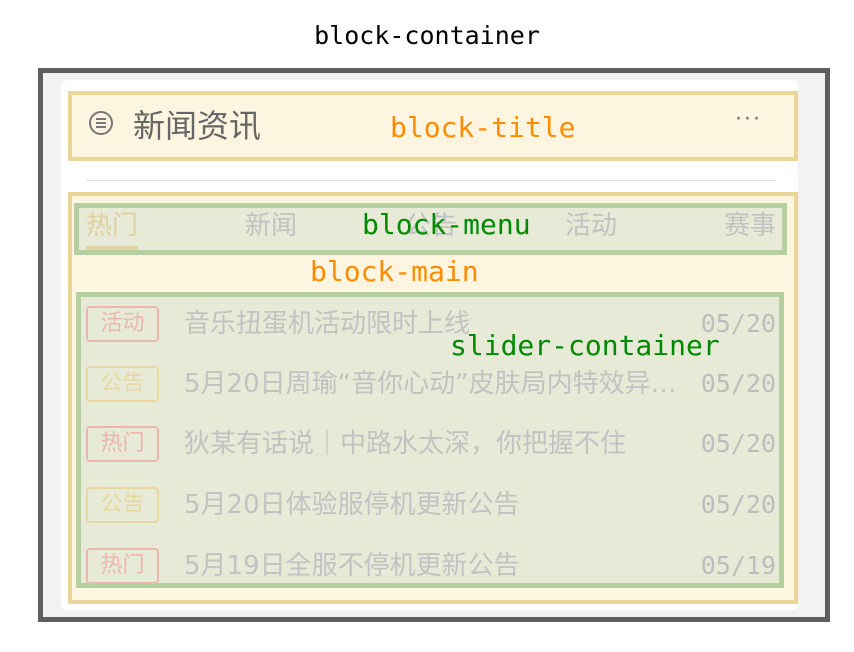 This screenshot has width=854, height=652. Describe the element at coordinates (271, 226) in the screenshot. I see `menu-tab-news: 新闻` at that location.